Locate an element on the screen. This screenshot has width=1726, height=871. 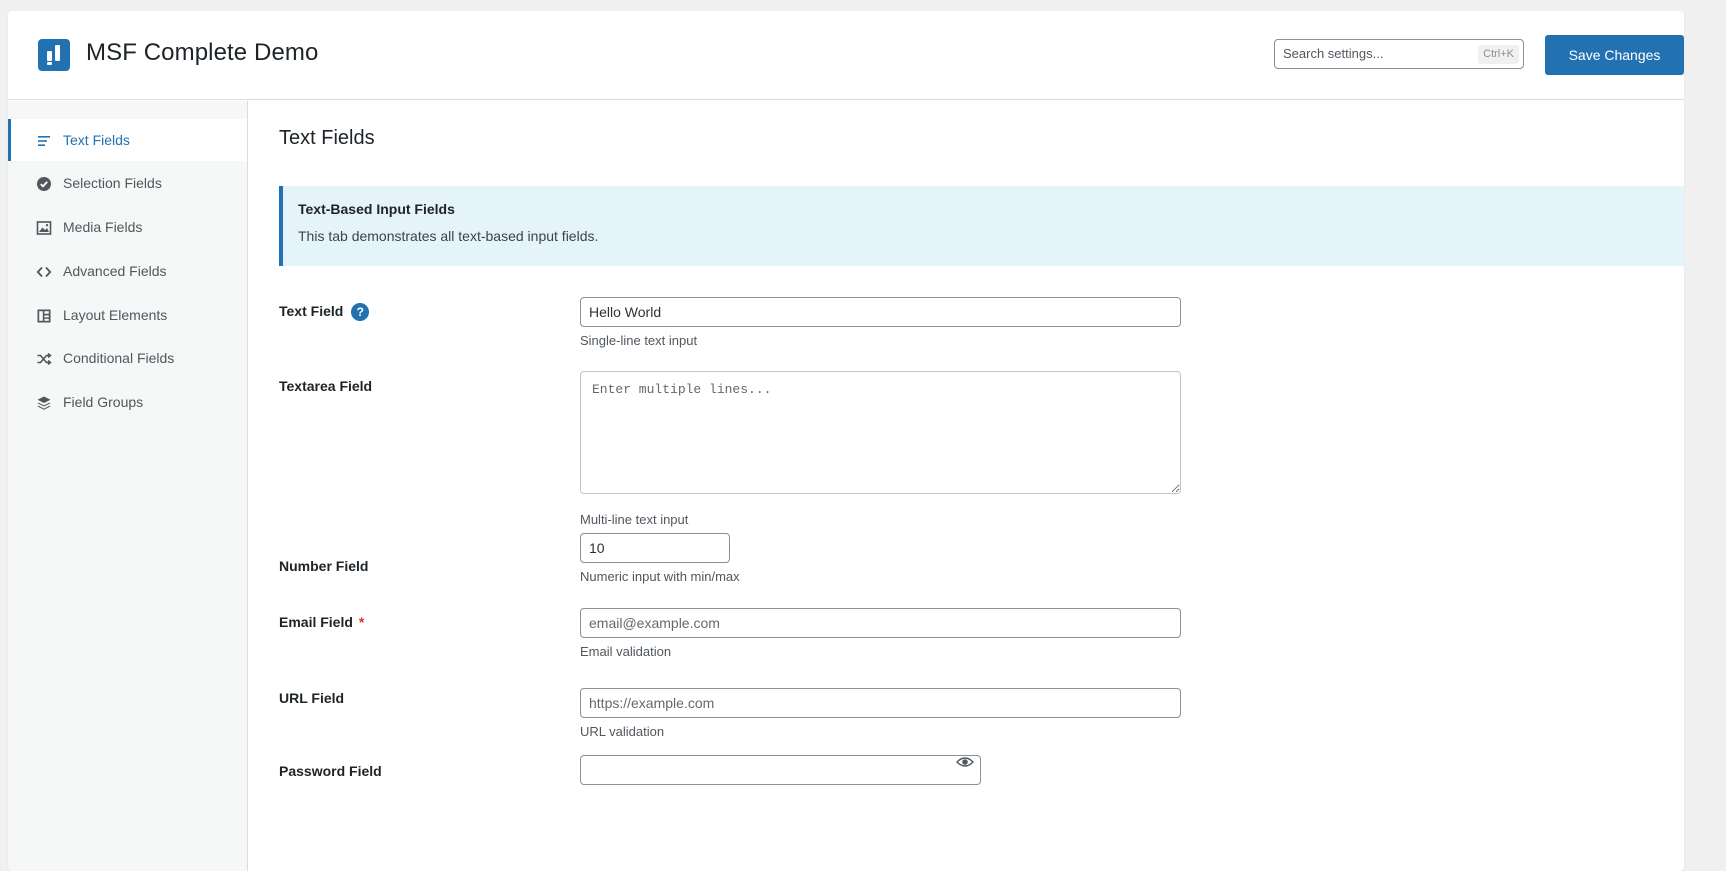
sidebar-item-field-groups: Field Groups is located at coordinates (127, 402).